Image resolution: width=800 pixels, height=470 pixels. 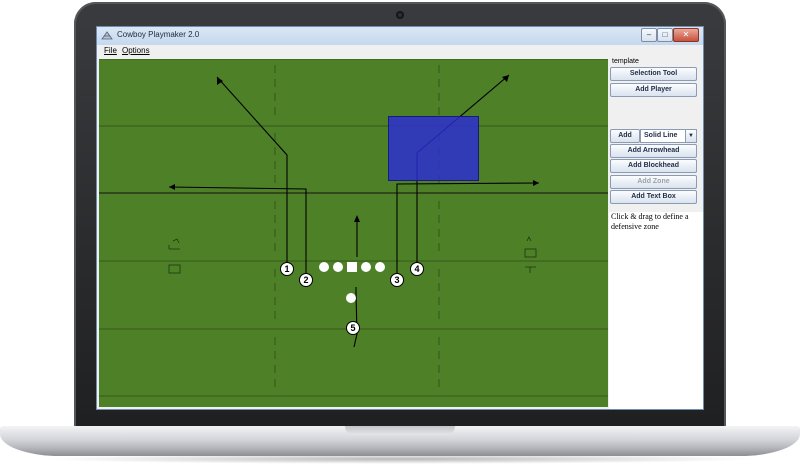 What do you see at coordinates (690, 136) in the screenshot?
I see `chevron-down-icon: ▼` at bounding box center [690, 136].